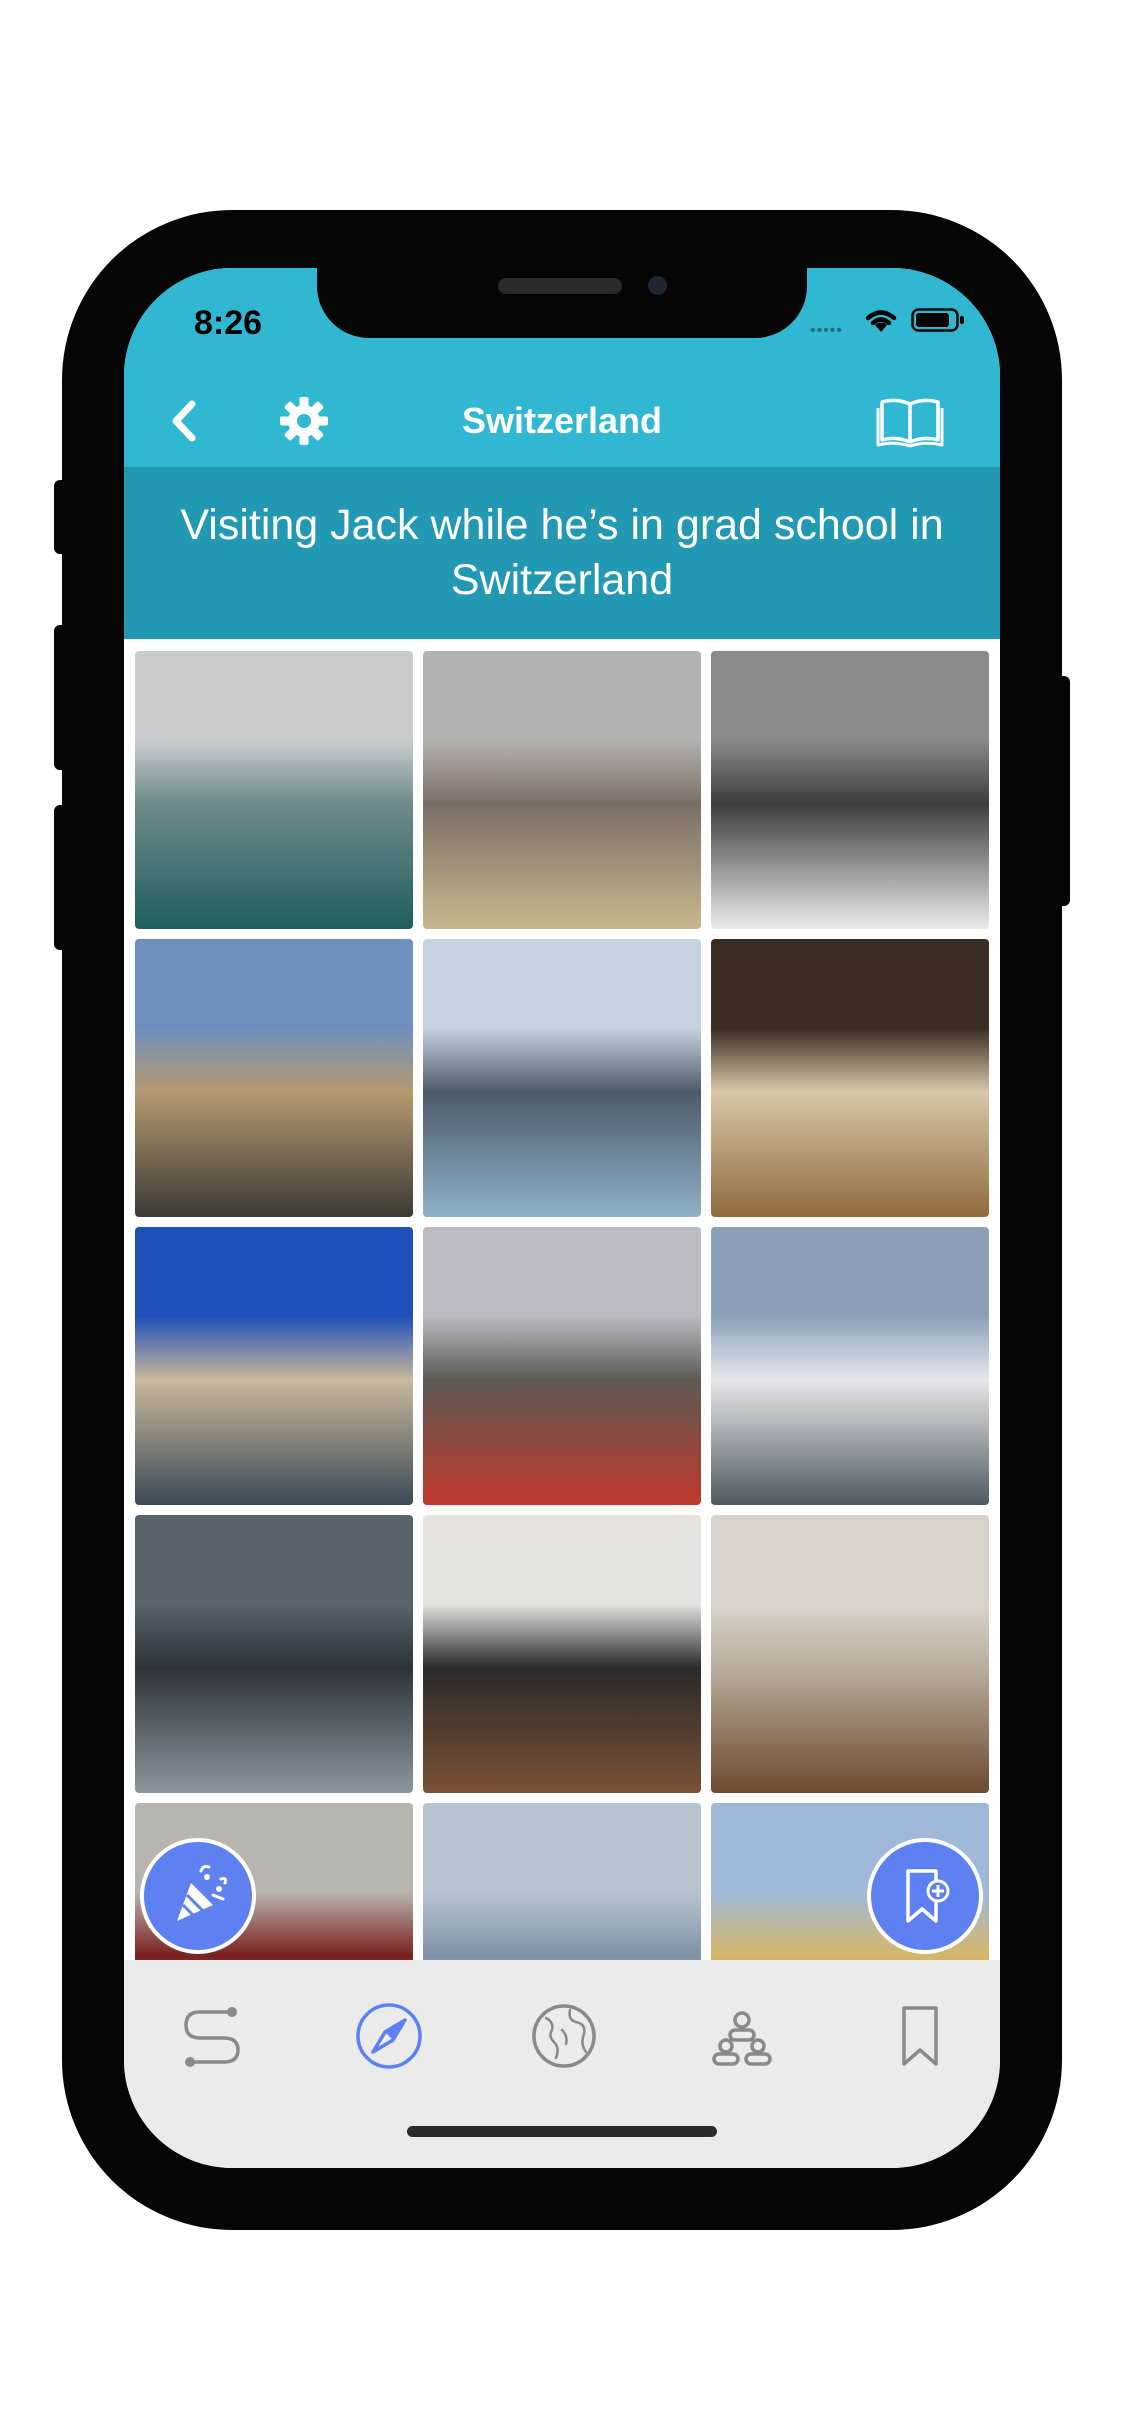 The image size is (1125, 2436). I want to click on photo-thumbnail-lakeside-town, so click(274, 1366).